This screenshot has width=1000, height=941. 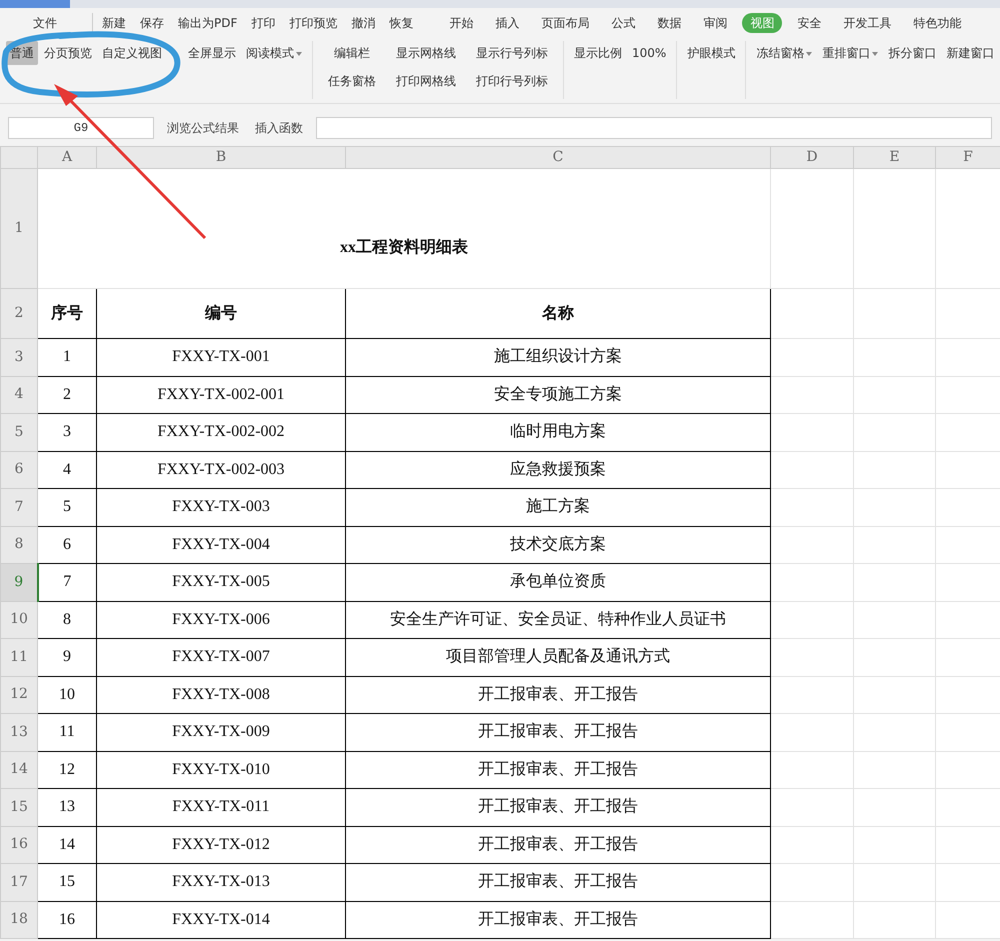 What do you see at coordinates (221, 619) in the screenshot?
I see `table-cell: FXXY-TX-006` at bounding box center [221, 619].